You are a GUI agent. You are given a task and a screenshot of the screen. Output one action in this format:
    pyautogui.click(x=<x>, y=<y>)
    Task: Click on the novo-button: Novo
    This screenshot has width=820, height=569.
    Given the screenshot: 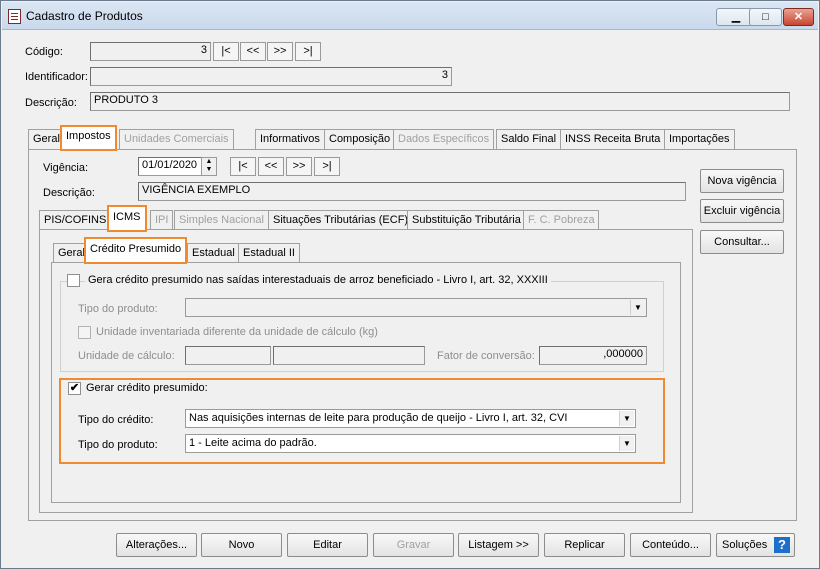 What is the action you would take?
    pyautogui.click(x=241, y=545)
    